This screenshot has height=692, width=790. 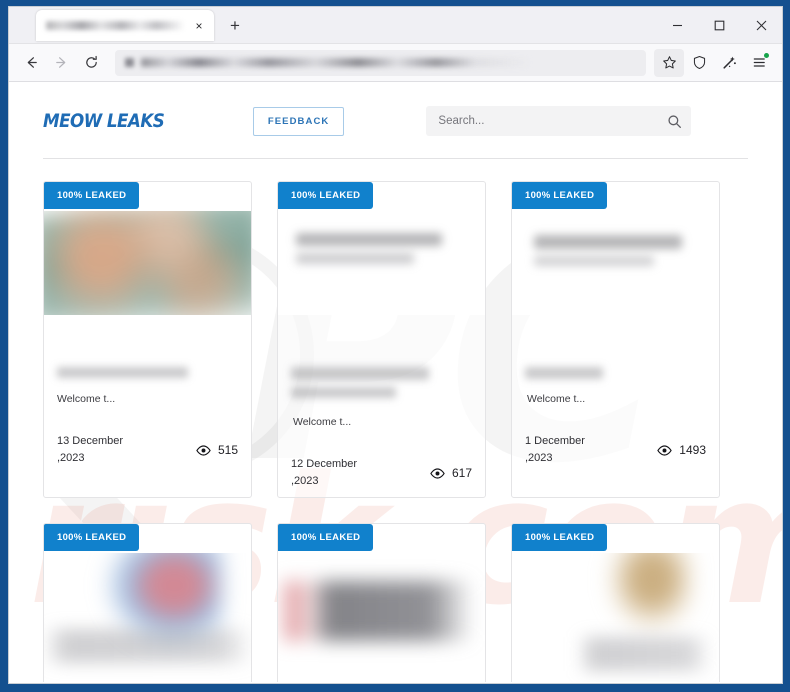 I want to click on minimize-button, so click(x=677, y=25).